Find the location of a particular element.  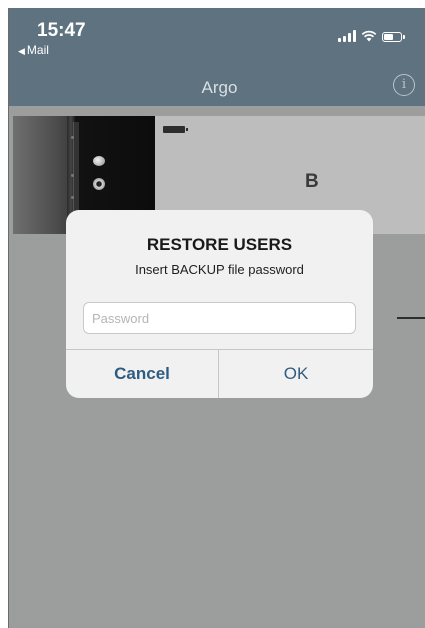

battery-icon is located at coordinates (175, 129).